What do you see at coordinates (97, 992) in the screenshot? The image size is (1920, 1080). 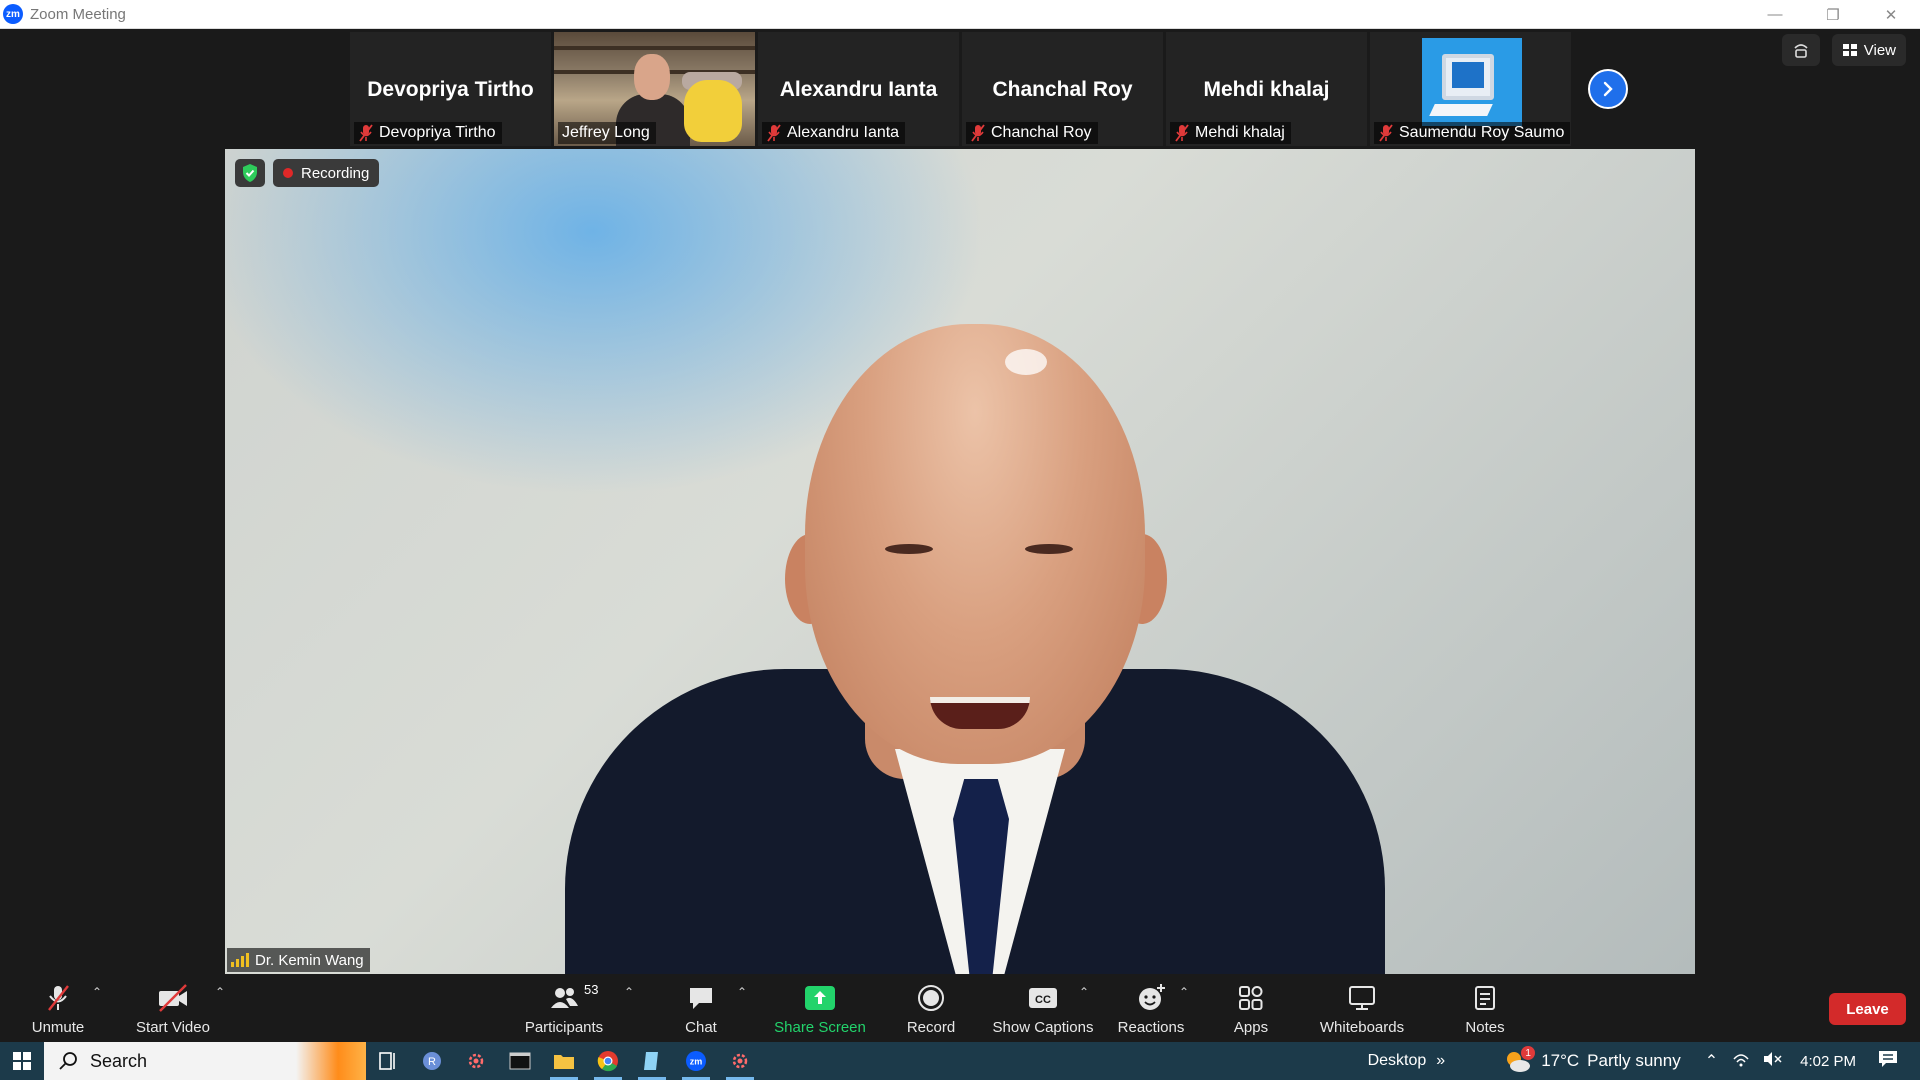 I see `audio-options-caret: ⌃` at bounding box center [97, 992].